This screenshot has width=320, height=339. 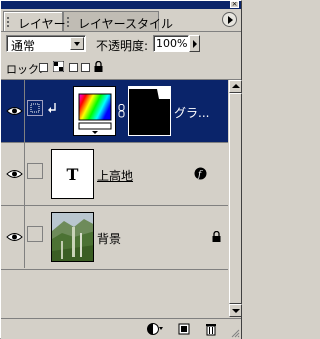 I want to click on chain-link-icon, so click(x=121, y=111).